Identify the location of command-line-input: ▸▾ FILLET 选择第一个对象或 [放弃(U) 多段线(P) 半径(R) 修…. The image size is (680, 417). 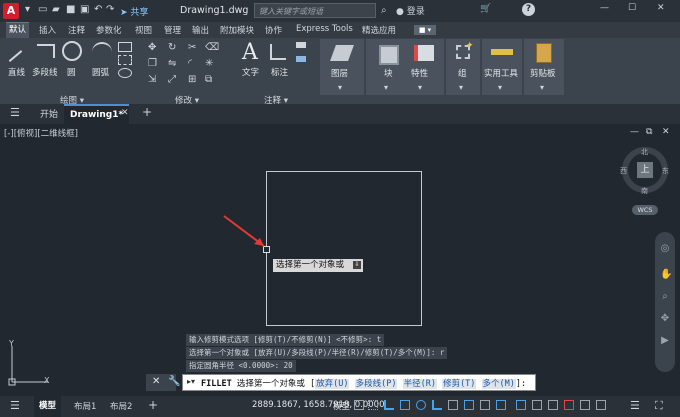
(359, 382).